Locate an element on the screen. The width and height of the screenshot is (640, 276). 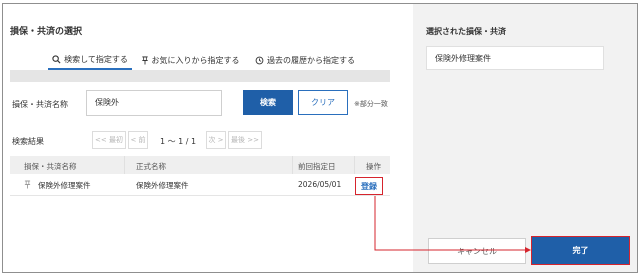
tab-search: 検索して指定する is located at coordinates (90, 60).